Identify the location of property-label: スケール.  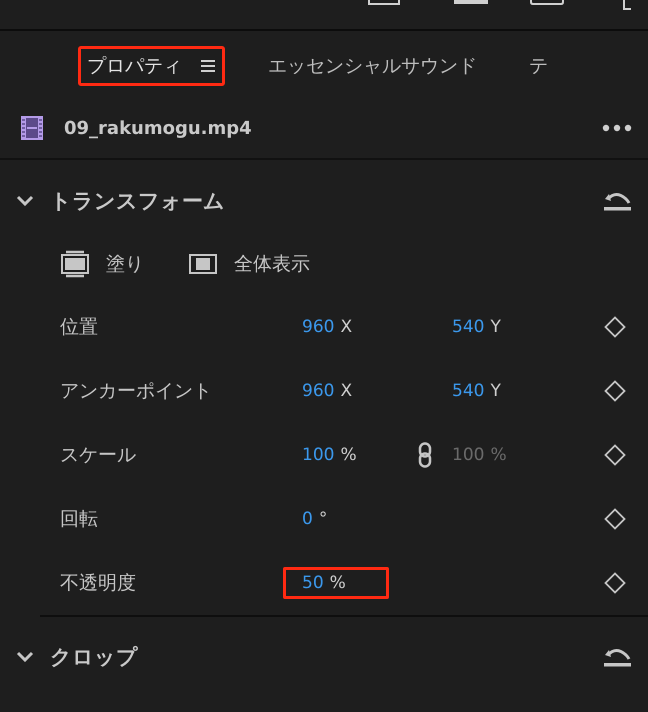
(98, 455).